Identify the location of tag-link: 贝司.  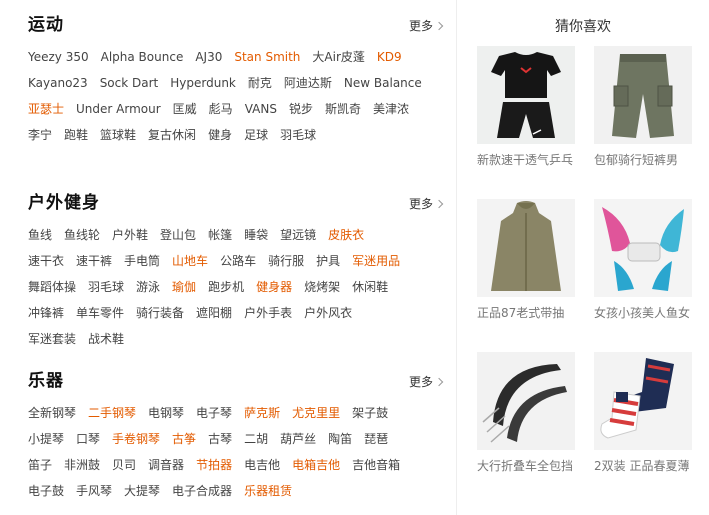
(124, 465).